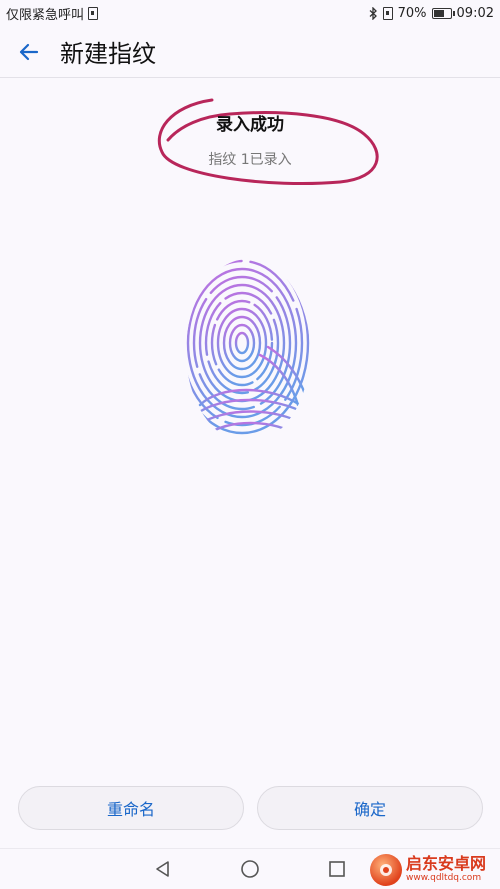 The image size is (500, 889). I want to click on watermark-logo-icon, so click(386, 869).